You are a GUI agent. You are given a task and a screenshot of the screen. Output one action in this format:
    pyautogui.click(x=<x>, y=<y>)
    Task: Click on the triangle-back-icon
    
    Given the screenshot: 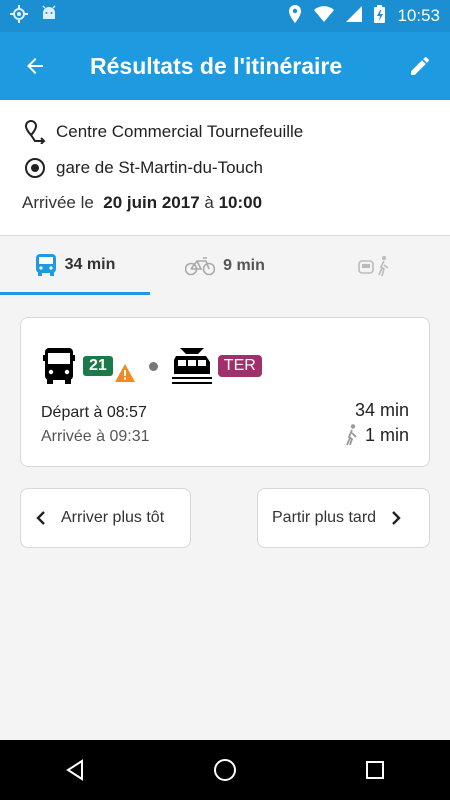 What is the action you would take?
    pyautogui.click(x=74, y=770)
    